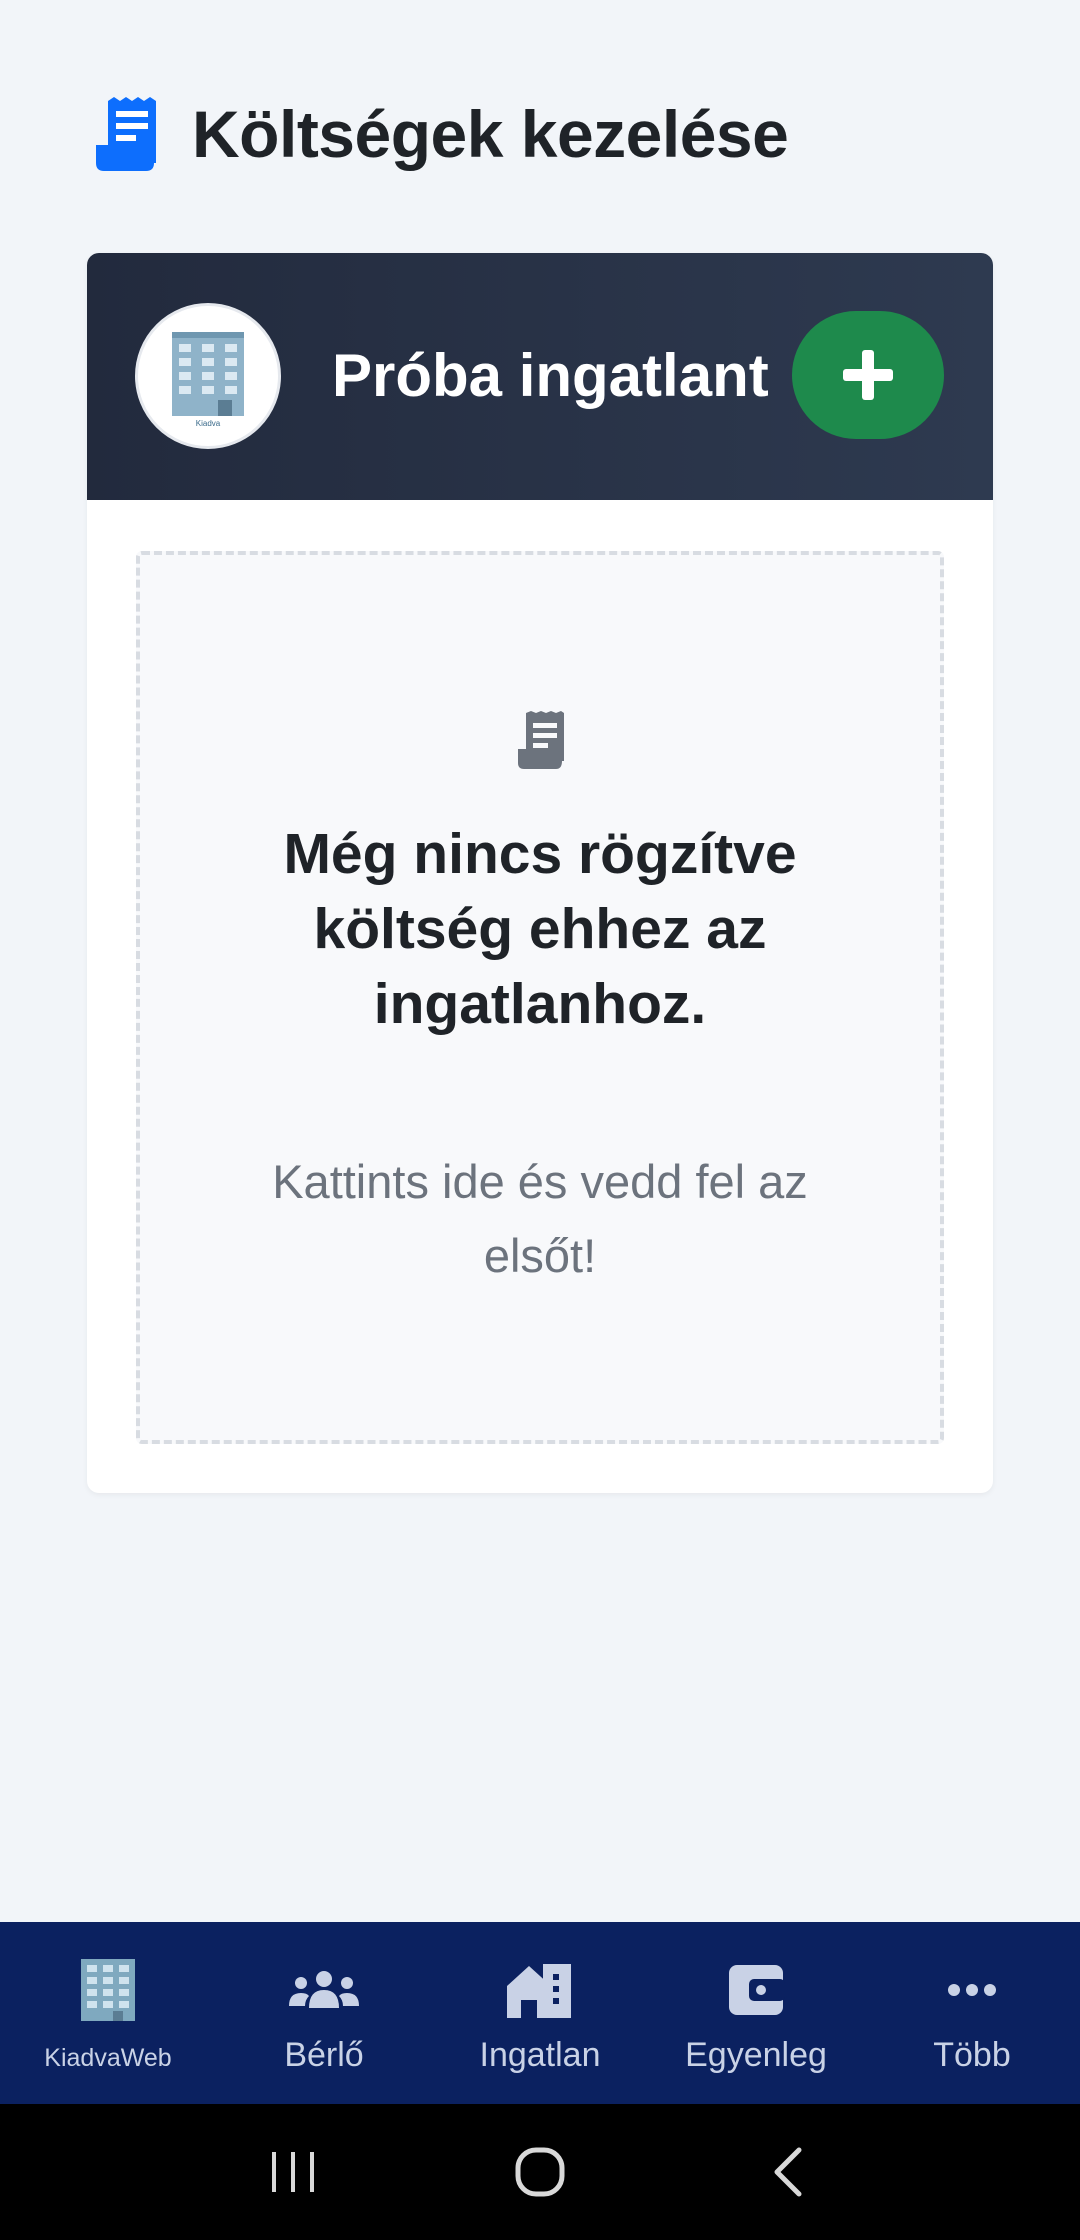 The width and height of the screenshot is (1080, 2240). I want to click on plus-icon, so click(868, 375).